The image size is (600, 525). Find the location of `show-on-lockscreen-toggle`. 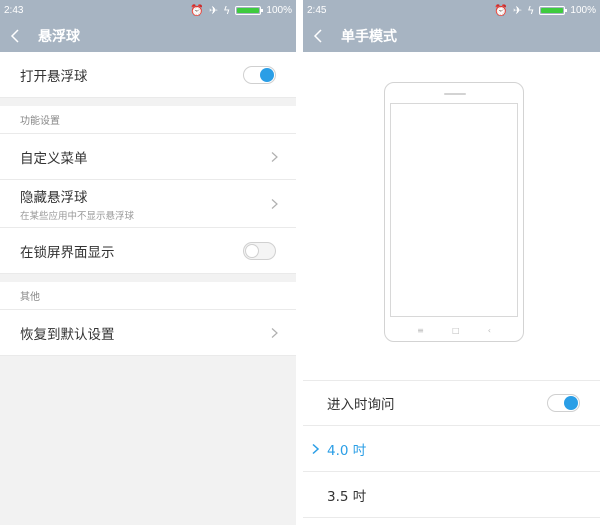

show-on-lockscreen-toggle is located at coordinates (259, 250).